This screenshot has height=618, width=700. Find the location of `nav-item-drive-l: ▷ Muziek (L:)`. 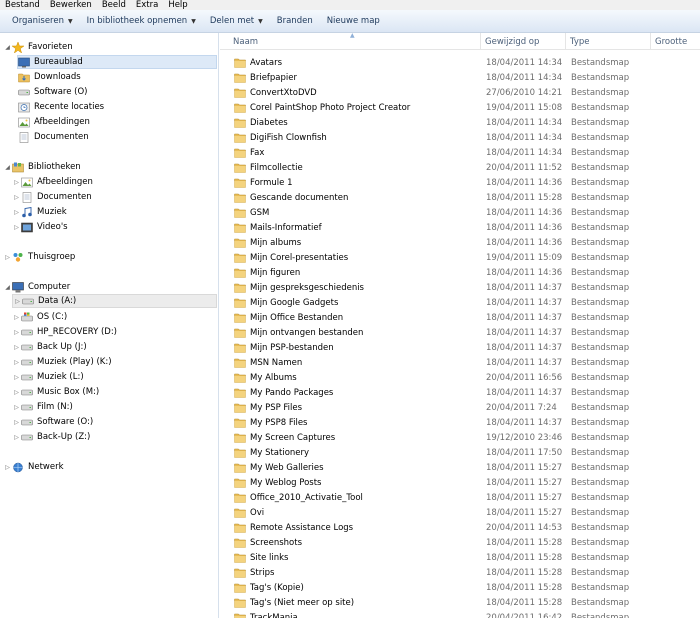

nav-item-drive-l: ▷ Muziek (L:) is located at coordinates (47, 377).